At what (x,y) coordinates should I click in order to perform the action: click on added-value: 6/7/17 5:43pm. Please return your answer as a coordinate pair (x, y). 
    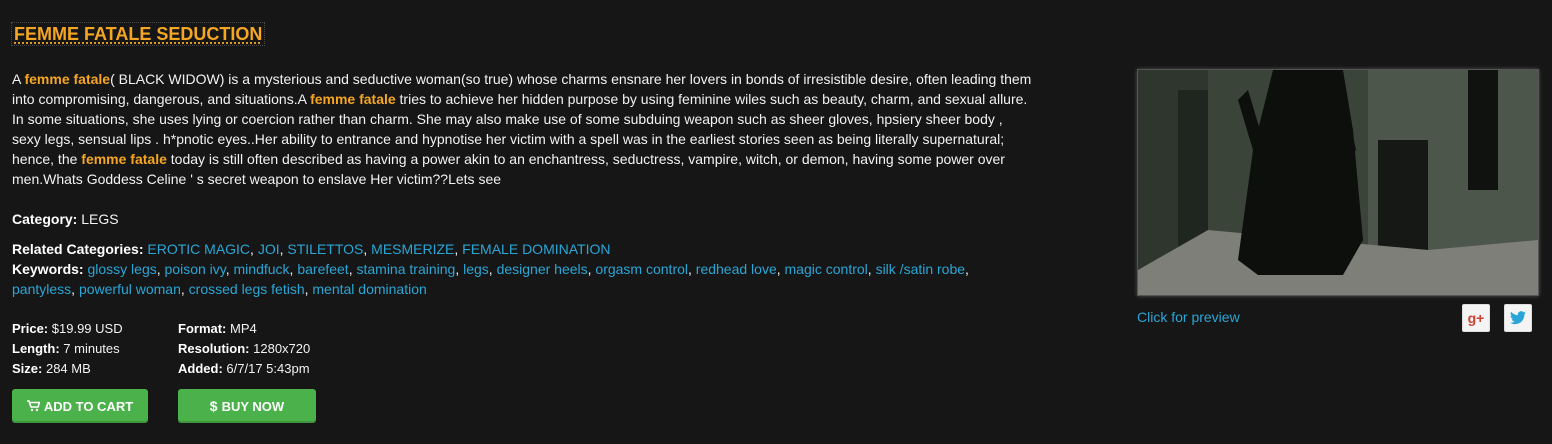
    Looking at the image, I should click on (268, 368).